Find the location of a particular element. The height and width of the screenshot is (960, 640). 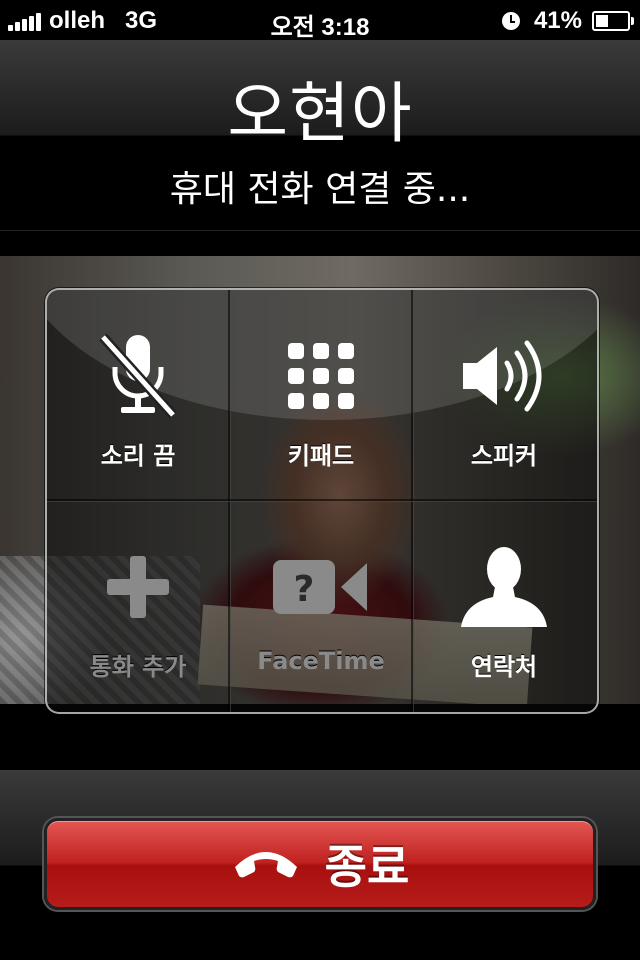

hang-up-phone-icon is located at coordinates (266, 864).